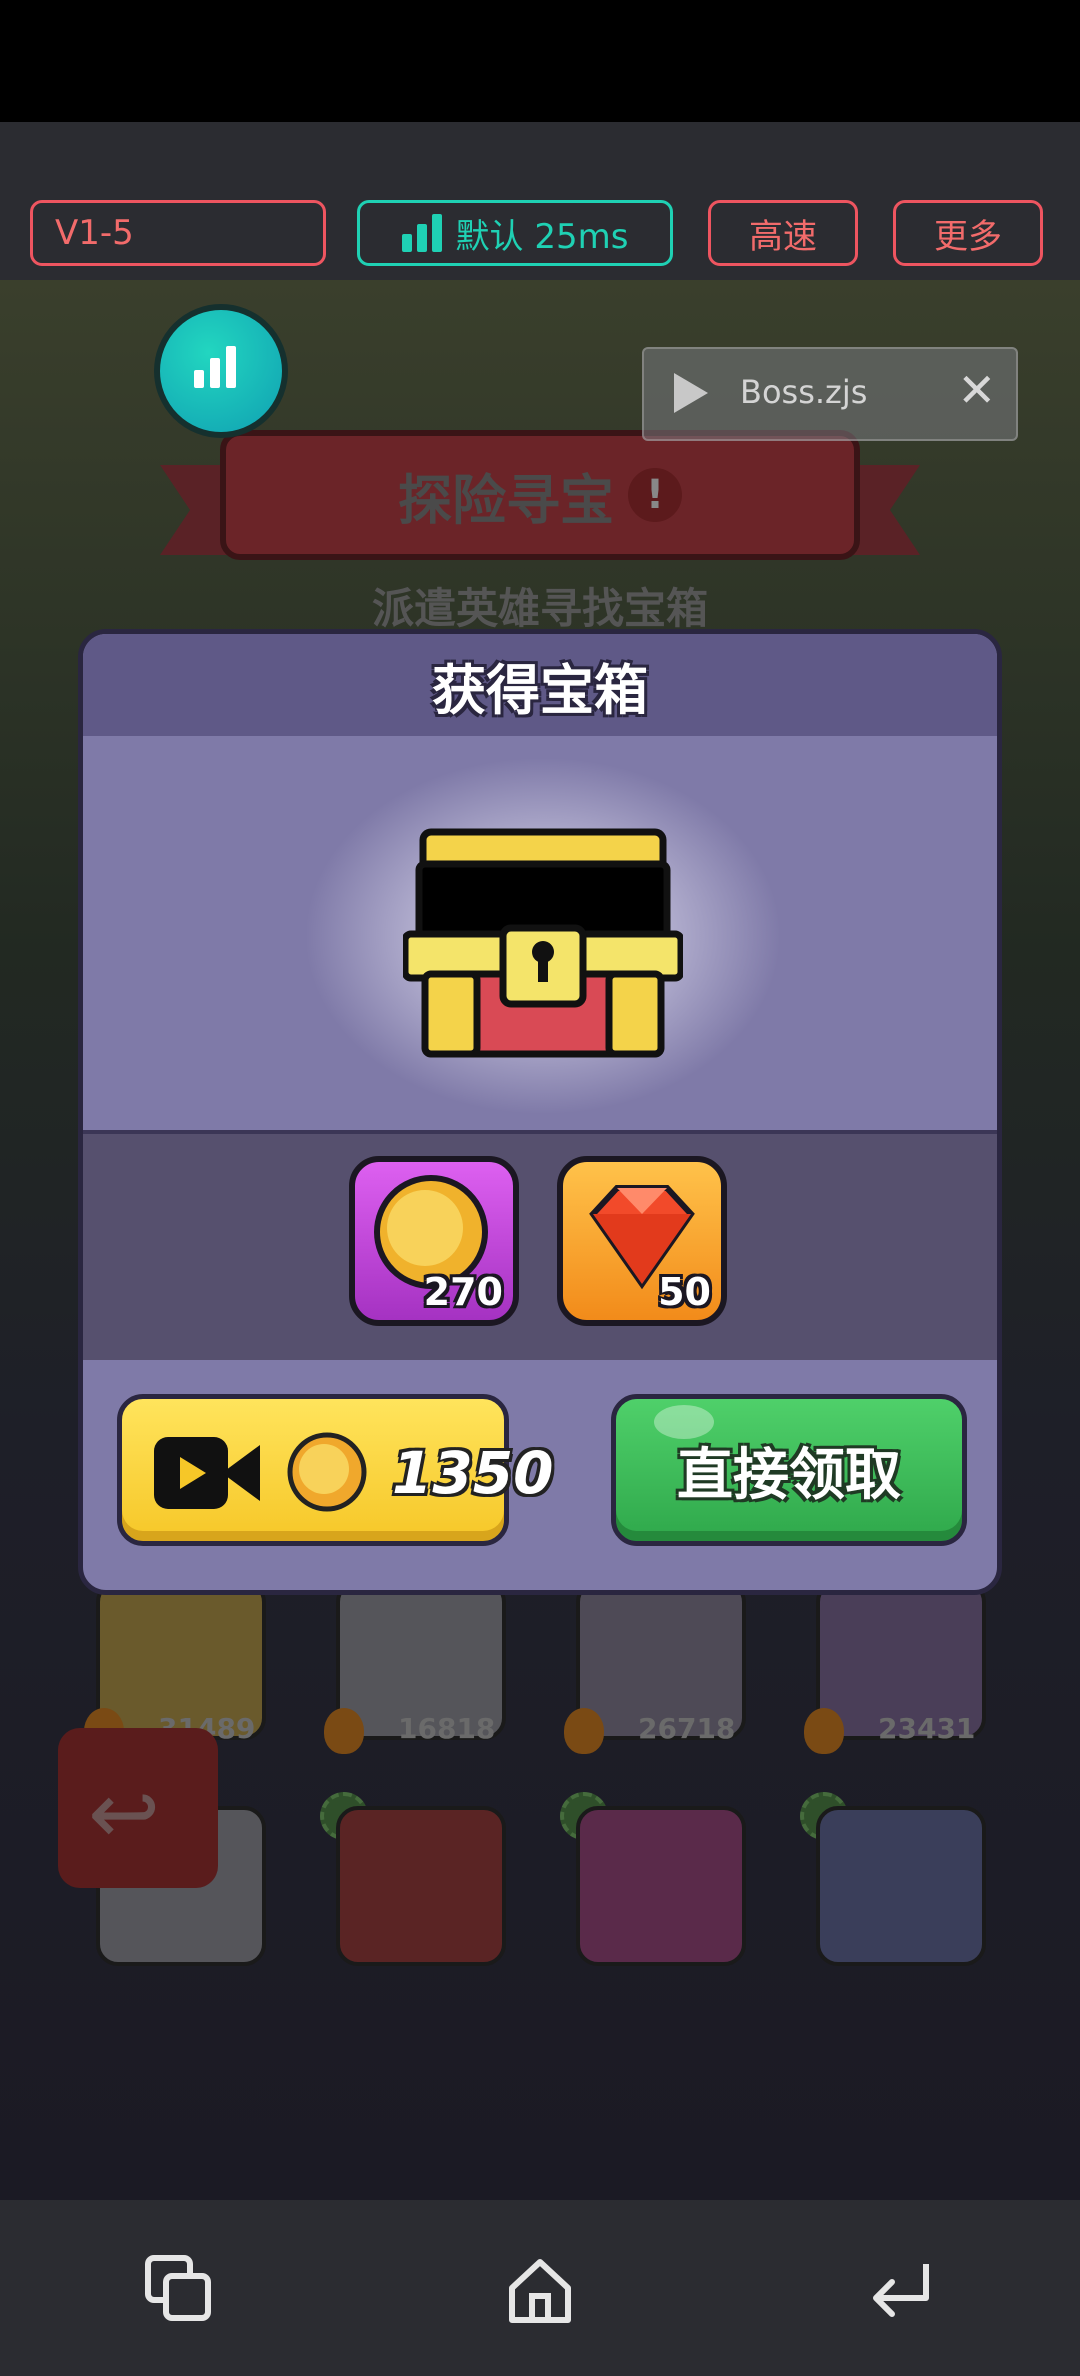 Image resolution: width=1080 pixels, height=2376 pixels. Describe the element at coordinates (655, 495) in the screenshot. I see `info-badge-icon: !` at that location.